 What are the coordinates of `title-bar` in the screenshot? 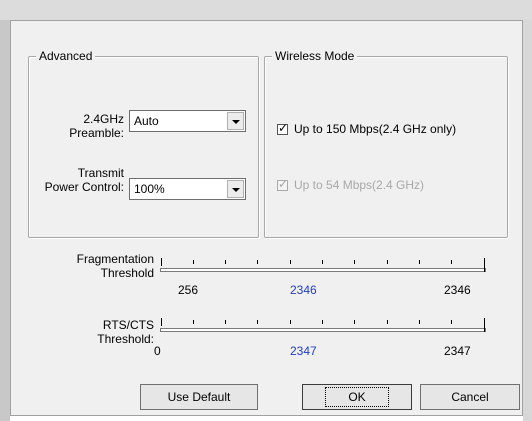 It's located at (266, 10).